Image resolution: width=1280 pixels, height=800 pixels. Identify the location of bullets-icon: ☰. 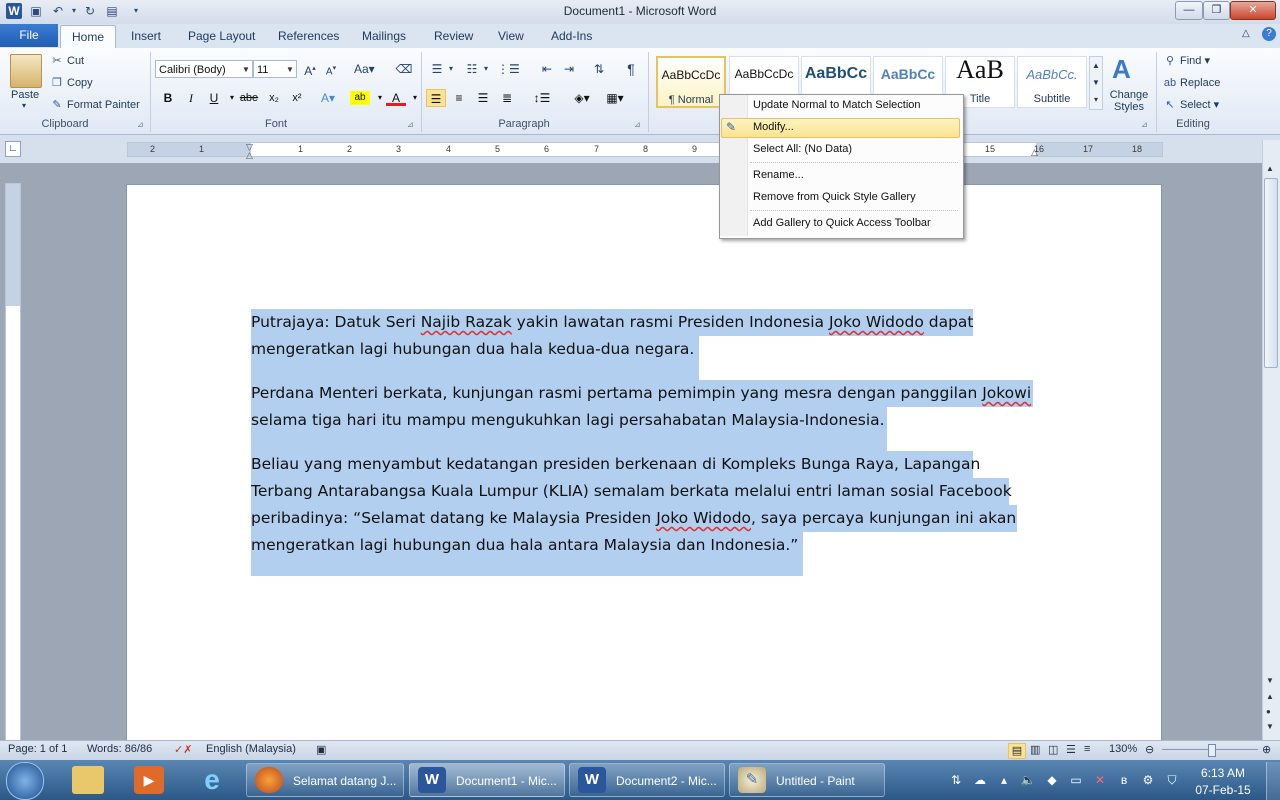
(437, 69).